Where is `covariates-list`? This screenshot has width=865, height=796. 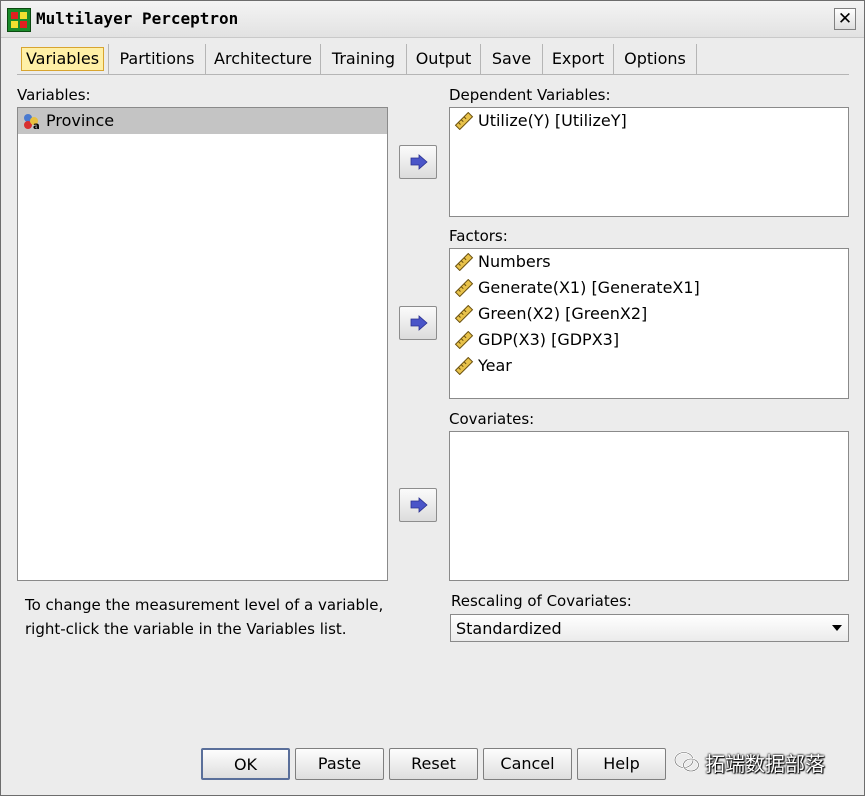 covariates-list is located at coordinates (649, 506).